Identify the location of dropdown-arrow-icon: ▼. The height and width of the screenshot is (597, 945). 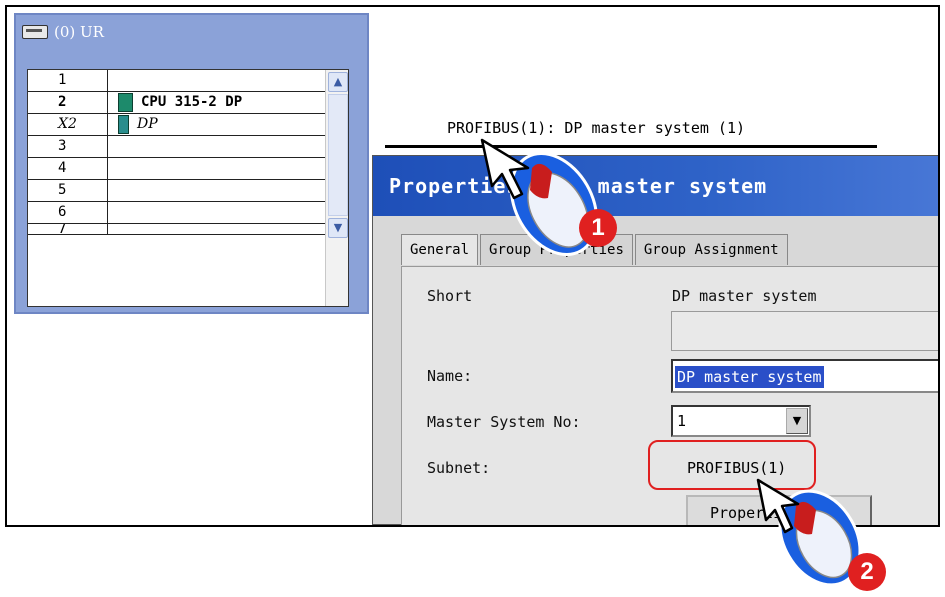
(797, 421).